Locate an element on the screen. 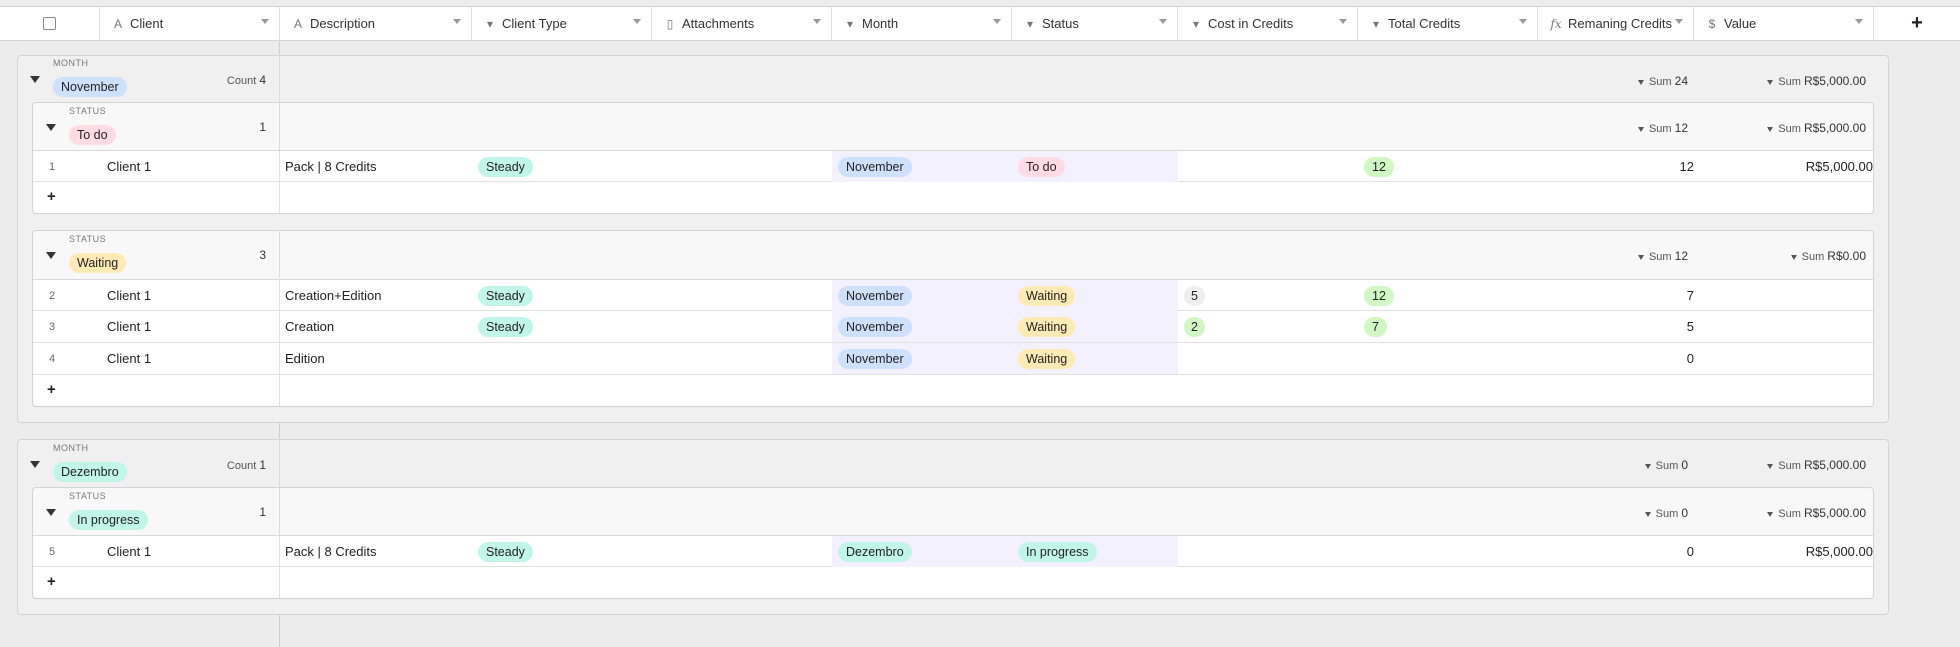  month-cell: Dezembro is located at coordinates (875, 551).